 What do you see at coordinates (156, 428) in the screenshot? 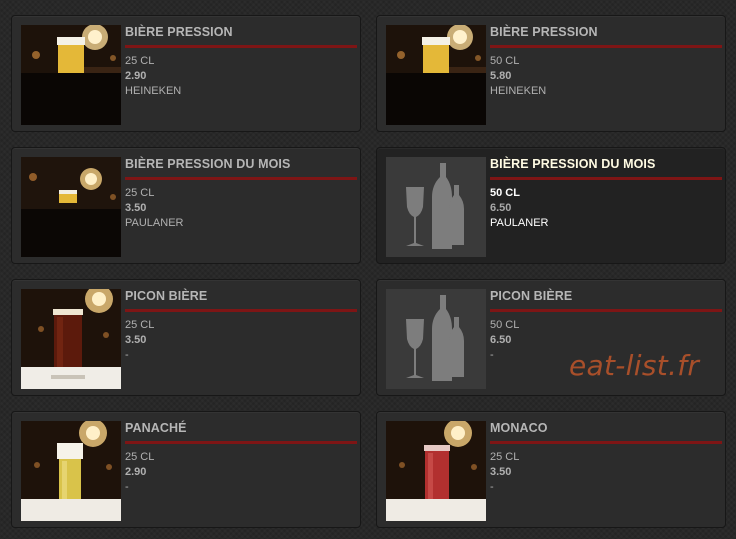
I see `item-title: PANACHÉ` at bounding box center [156, 428].